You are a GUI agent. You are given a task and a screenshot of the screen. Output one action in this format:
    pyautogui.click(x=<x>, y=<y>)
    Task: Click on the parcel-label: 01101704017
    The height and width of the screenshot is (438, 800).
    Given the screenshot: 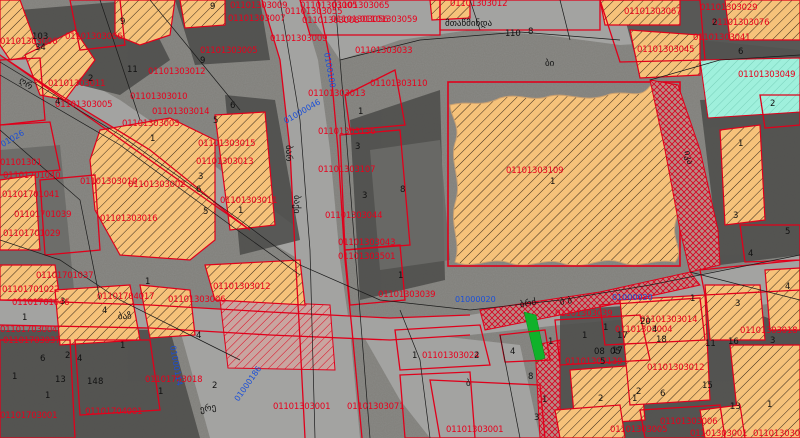 What is the action you would take?
    pyautogui.click(x=125, y=297)
    